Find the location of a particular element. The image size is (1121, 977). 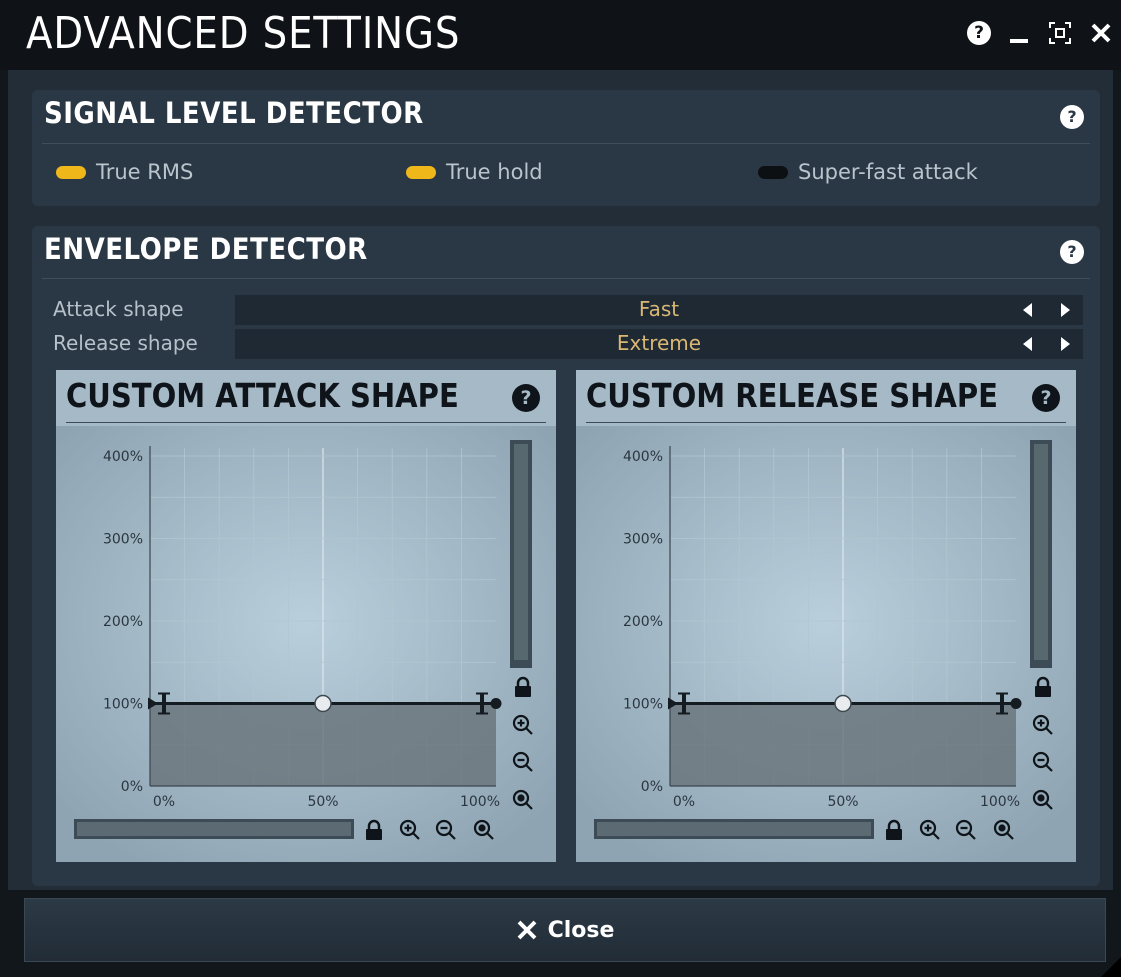

switch-true-rms: True RMS is located at coordinates (124, 172).